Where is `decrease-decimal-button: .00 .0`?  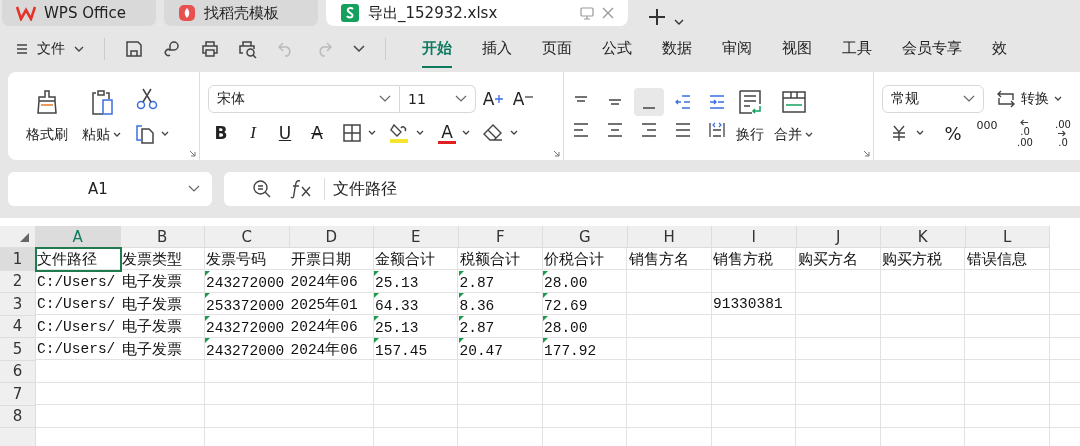 decrease-decimal-button: .00 .0 is located at coordinates (1063, 133).